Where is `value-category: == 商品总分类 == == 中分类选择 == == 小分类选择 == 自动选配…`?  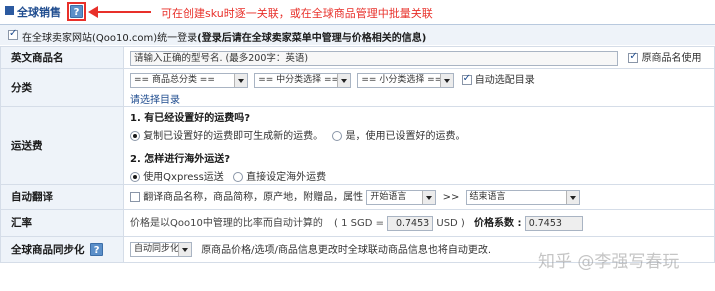 value-category: == 商品总分类 == == 中分类选择 == == 小分类选择 == 自动选配… is located at coordinates (419, 87).